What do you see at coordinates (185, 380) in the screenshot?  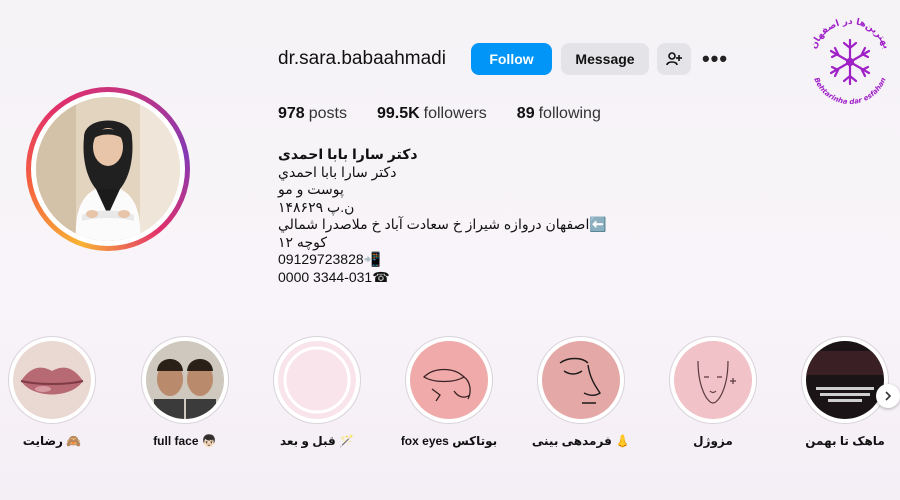 I see `twins-photo-icon` at bounding box center [185, 380].